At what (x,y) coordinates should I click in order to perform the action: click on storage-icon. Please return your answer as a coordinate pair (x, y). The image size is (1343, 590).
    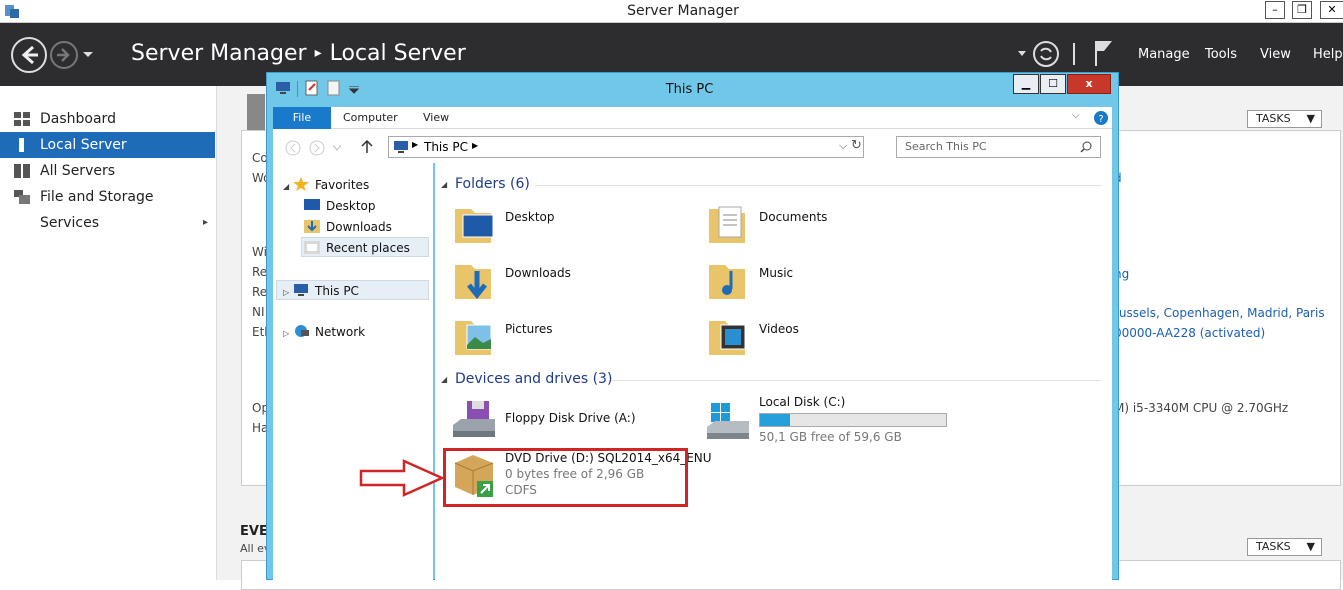
    Looking at the image, I should click on (22, 197).